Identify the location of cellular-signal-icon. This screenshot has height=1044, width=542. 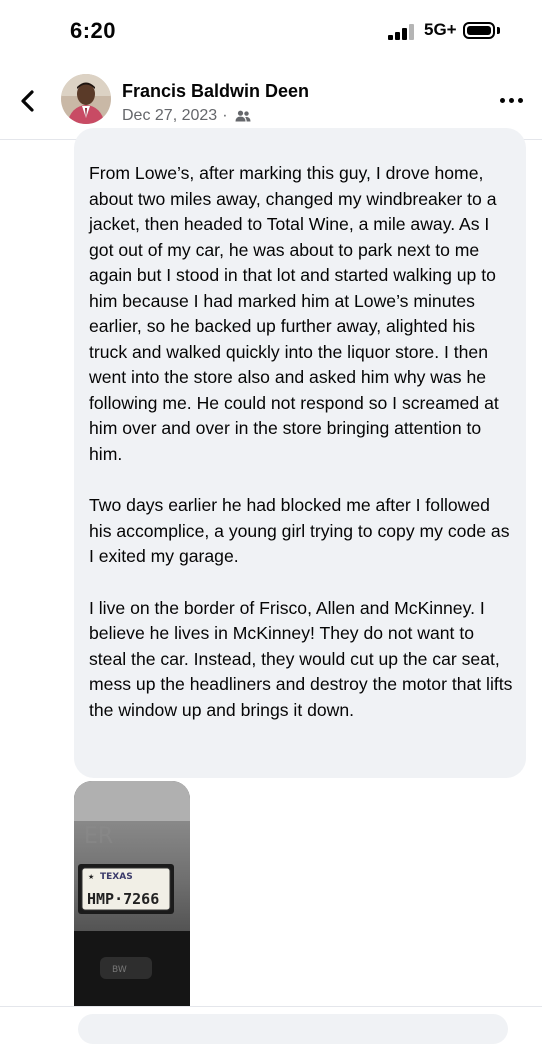
(403, 32).